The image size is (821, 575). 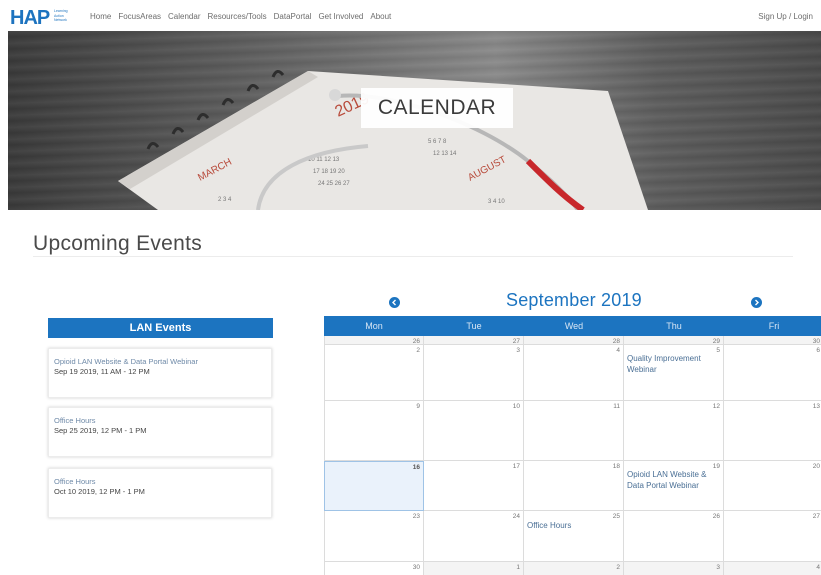 I want to click on calendar-day-cell: 28, so click(x=574, y=340).